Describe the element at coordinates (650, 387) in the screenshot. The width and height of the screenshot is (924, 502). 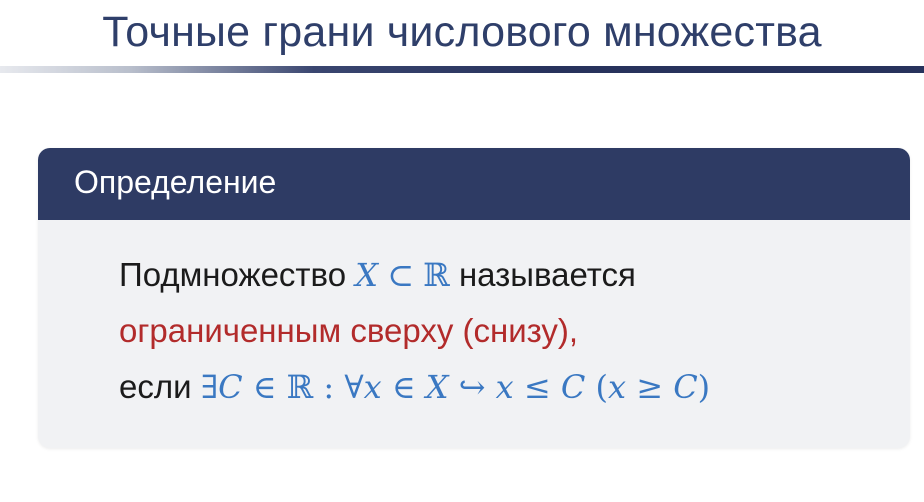
I see `math-geq: ≥` at that location.